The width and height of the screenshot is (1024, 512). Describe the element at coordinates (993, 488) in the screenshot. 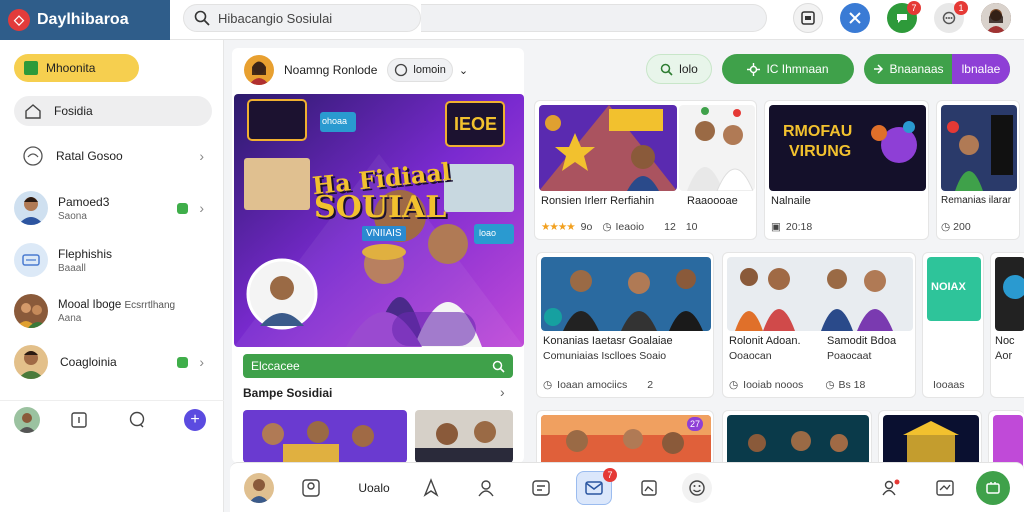

I see `video-icon` at that location.